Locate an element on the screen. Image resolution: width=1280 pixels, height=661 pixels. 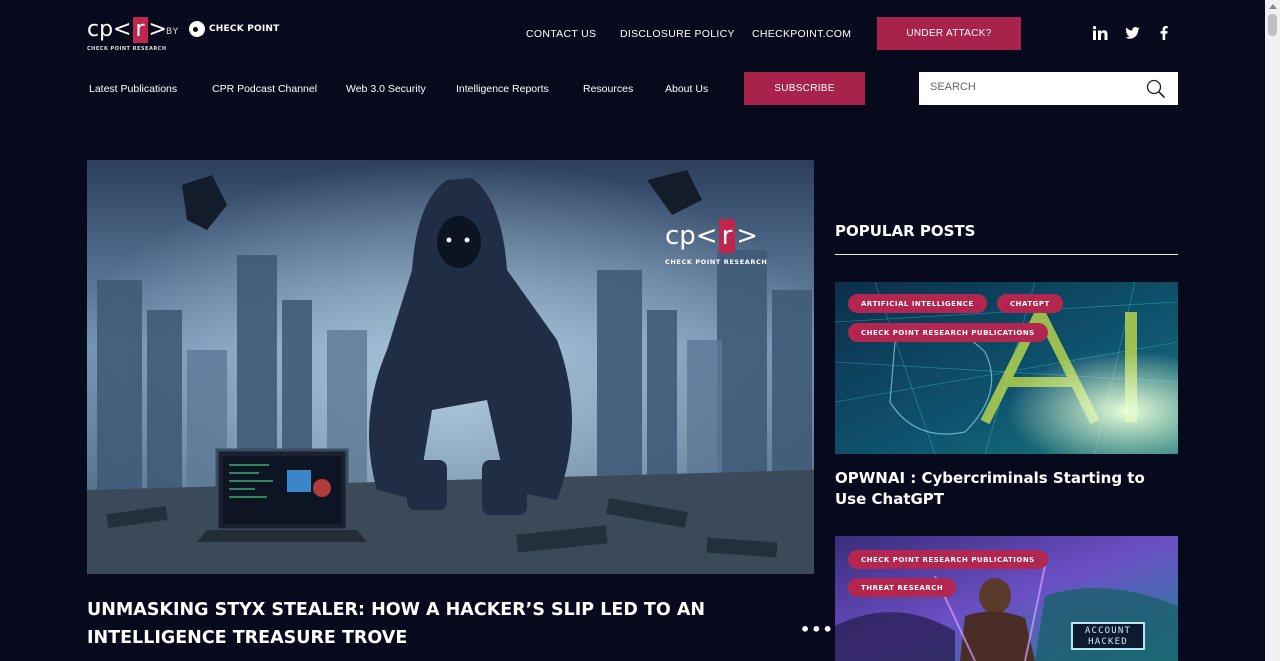
hero-cpr-badge: cp< r > CHECK POINT RESEARCH is located at coordinates (716, 242).